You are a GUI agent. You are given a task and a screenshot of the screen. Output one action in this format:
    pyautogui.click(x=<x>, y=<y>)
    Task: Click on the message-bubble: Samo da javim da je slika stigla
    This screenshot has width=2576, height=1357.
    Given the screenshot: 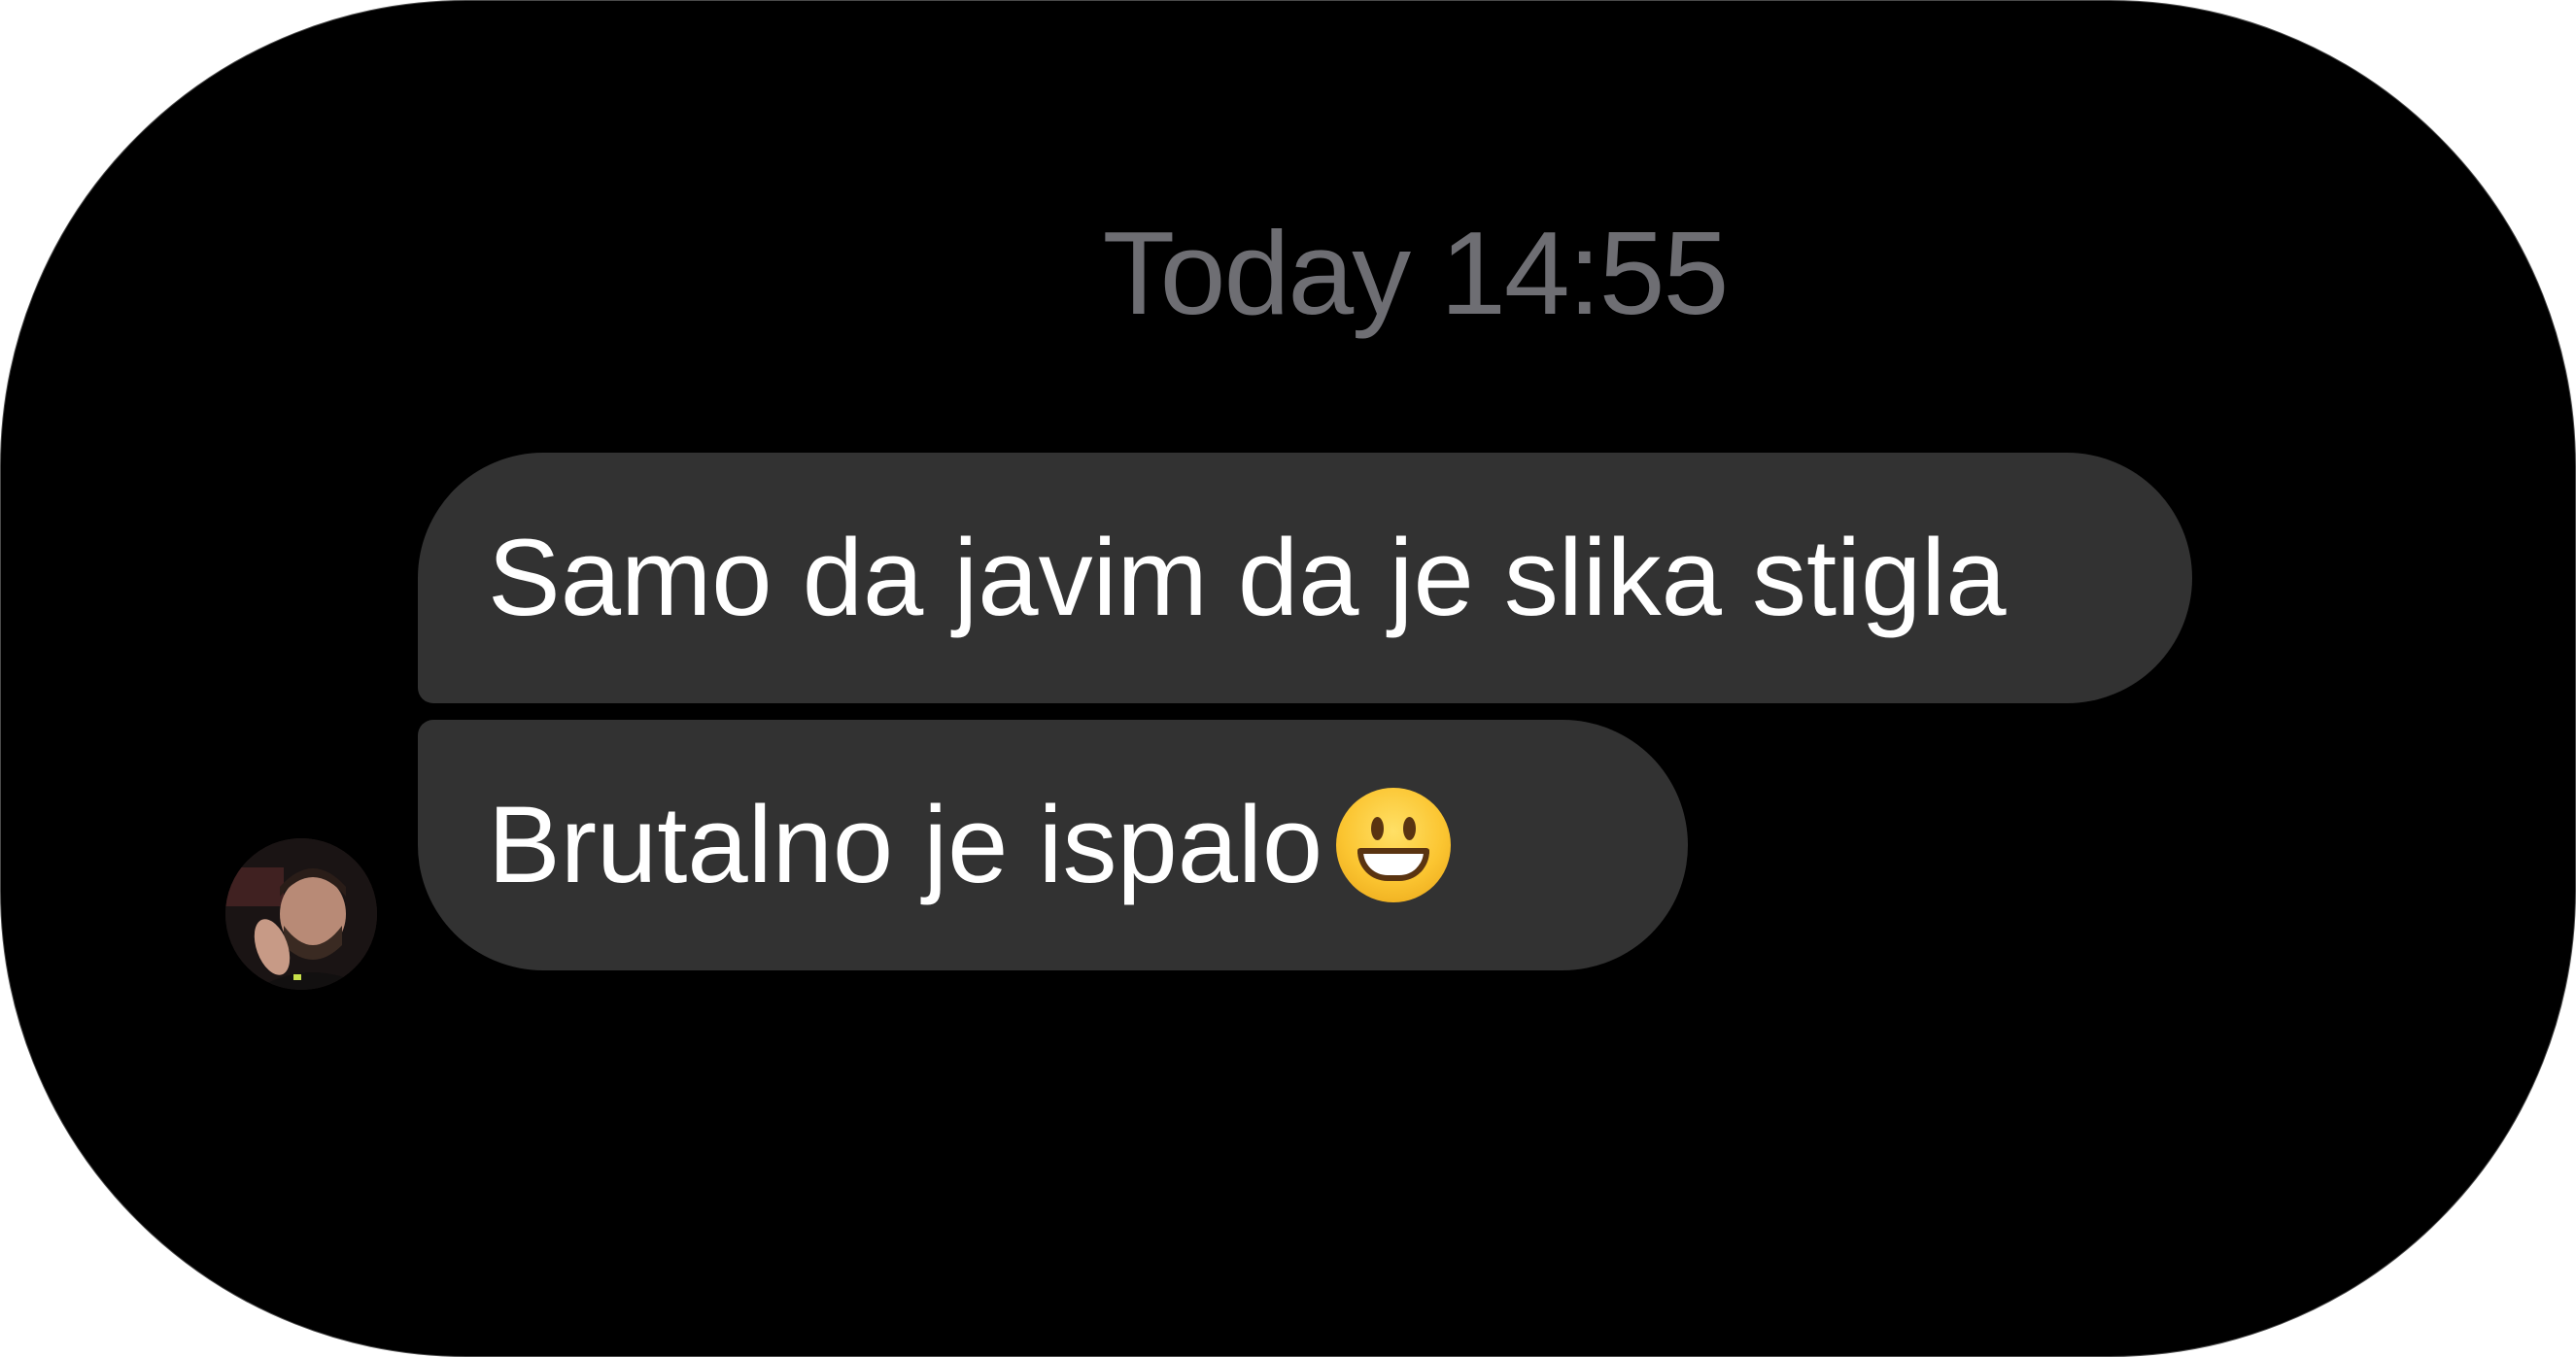 What is the action you would take?
    pyautogui.click(x=1305, y=578)
    